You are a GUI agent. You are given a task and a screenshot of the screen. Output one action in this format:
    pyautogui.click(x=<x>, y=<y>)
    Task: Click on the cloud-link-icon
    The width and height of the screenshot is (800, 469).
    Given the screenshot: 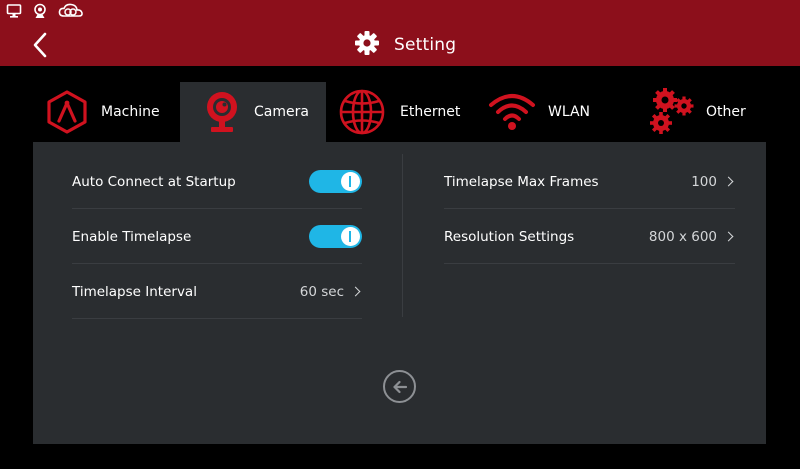 What is the action you would take?
    pyautogui.click(x=73, y=11)
    